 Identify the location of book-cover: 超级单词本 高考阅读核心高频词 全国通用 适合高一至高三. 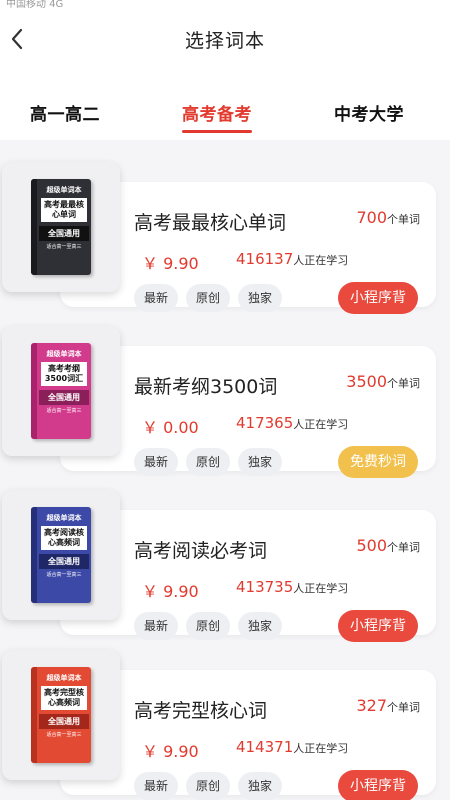
(61, 555).